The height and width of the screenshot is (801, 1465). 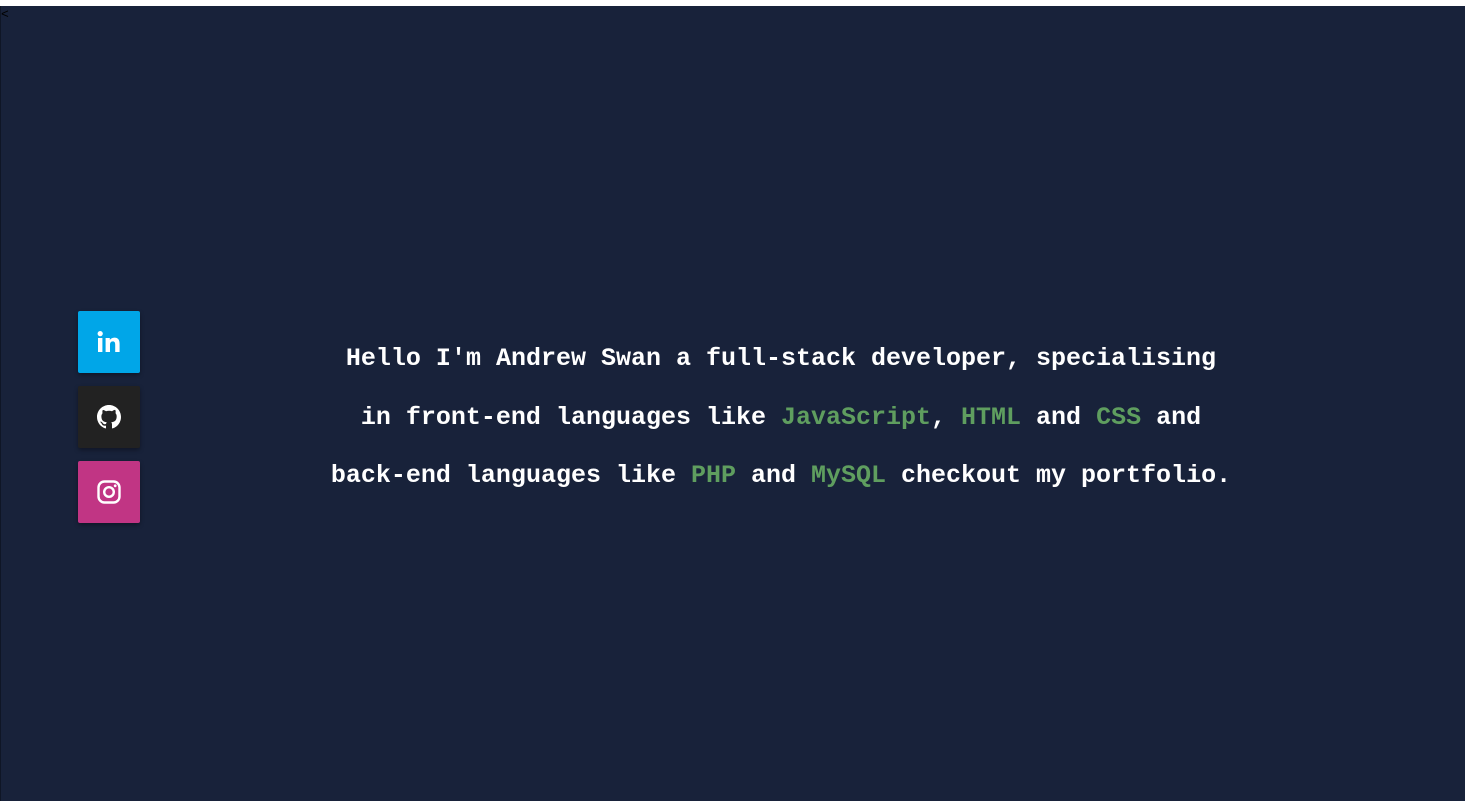 I want to click on social-links-bar, so click(x=109, y=417).